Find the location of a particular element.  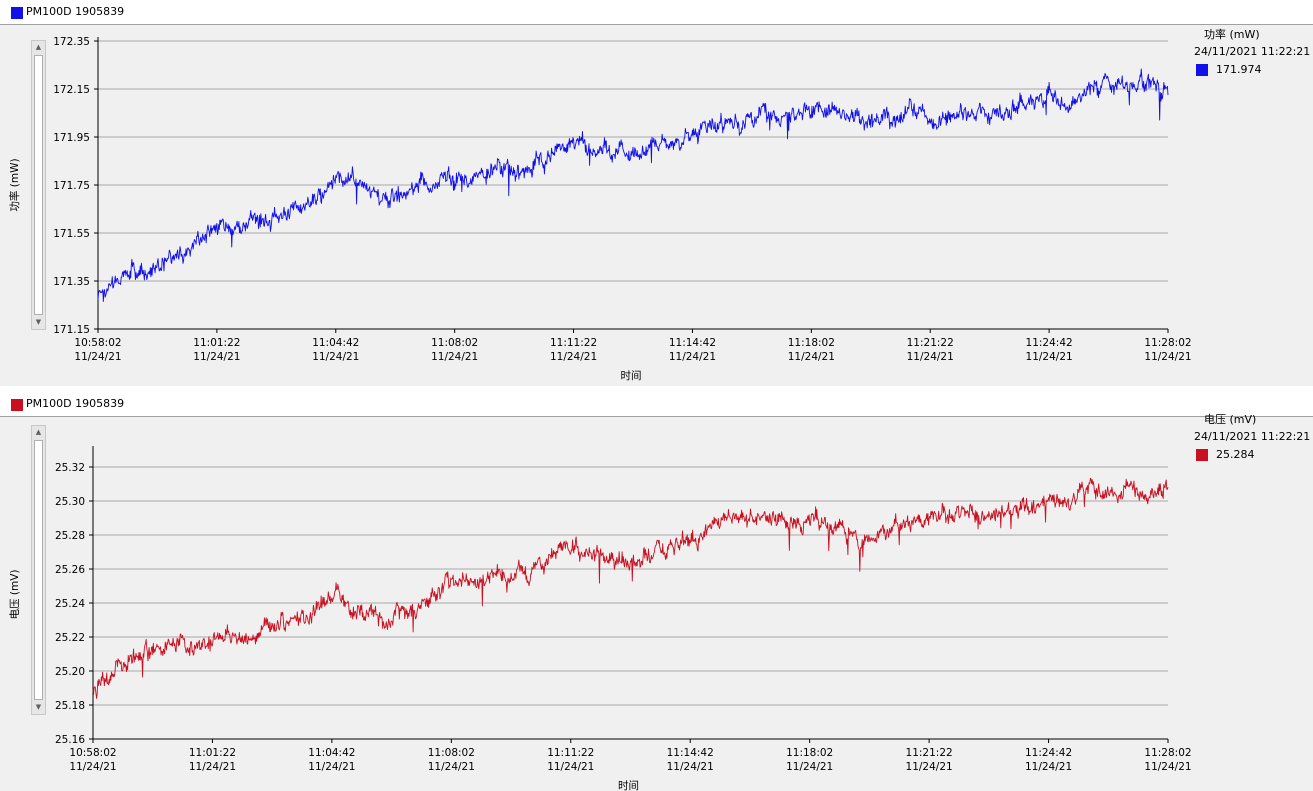

legend-title: 电压 (mV) is located at coordinates (1230, 419).